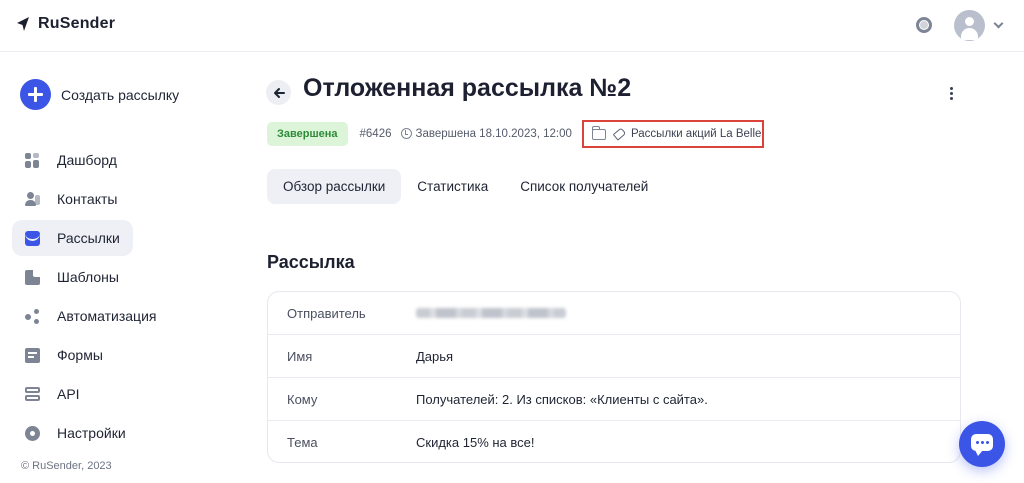 This screenshot has width=1024, height=483. What do you see at coordinates (112, 355) in the screenshot?
I see `sidebar-item-forms: Формы` at bounding box center [112, 355].